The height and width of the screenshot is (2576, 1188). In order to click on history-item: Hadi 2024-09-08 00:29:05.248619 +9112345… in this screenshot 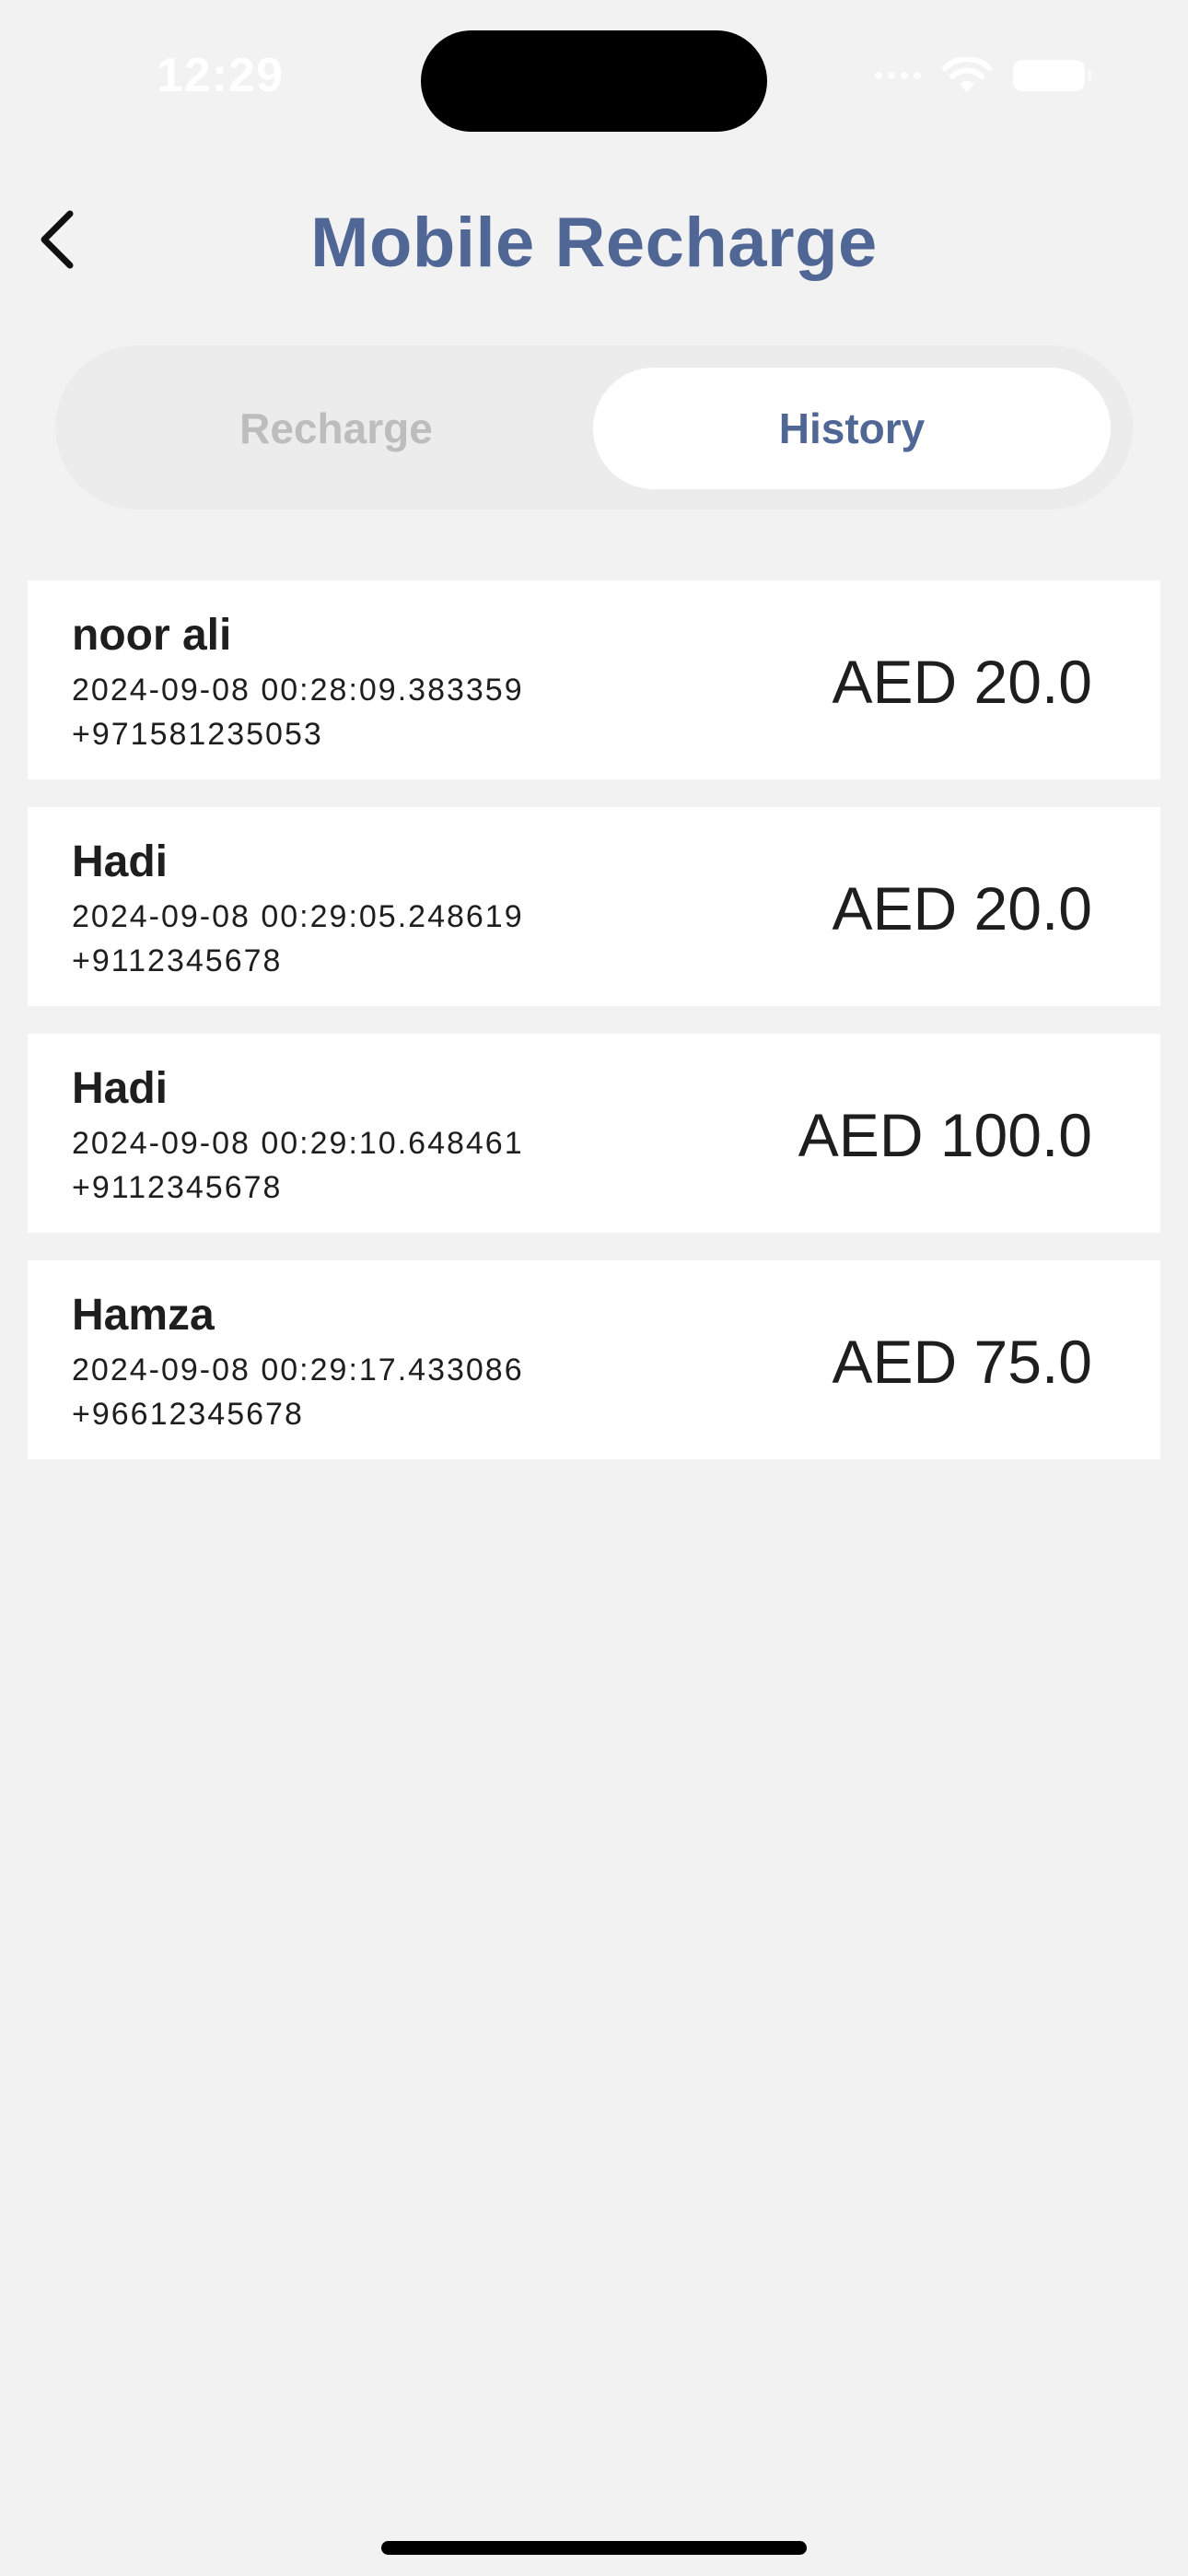, I will do `click(594, 906)`.